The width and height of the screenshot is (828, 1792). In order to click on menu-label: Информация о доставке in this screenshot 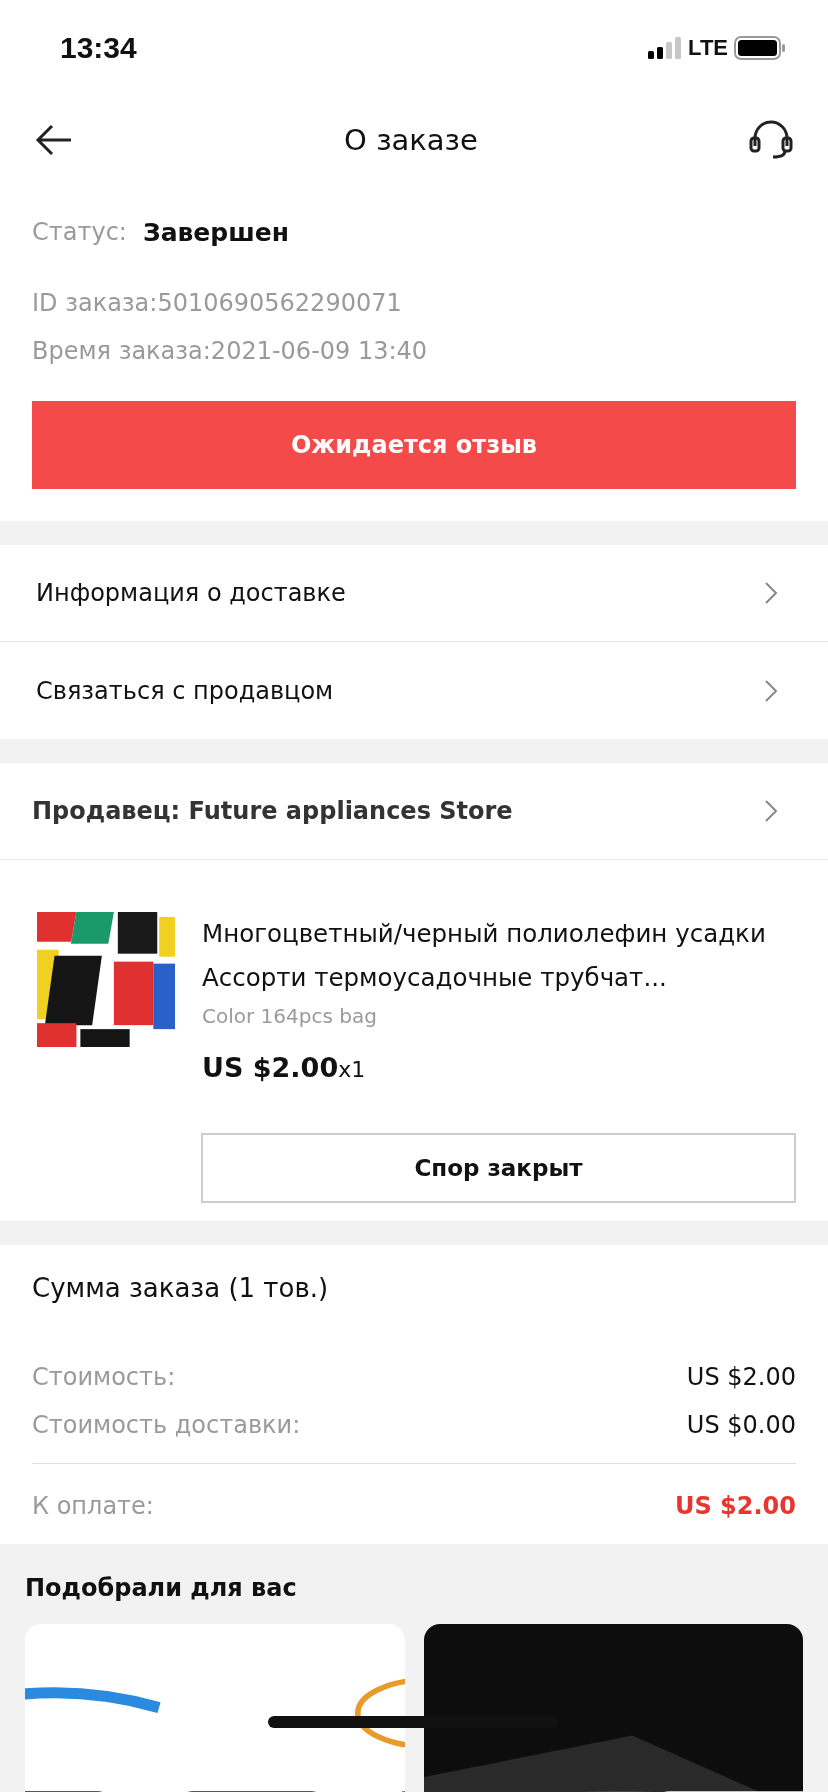, I will do `click(191, 593)`.